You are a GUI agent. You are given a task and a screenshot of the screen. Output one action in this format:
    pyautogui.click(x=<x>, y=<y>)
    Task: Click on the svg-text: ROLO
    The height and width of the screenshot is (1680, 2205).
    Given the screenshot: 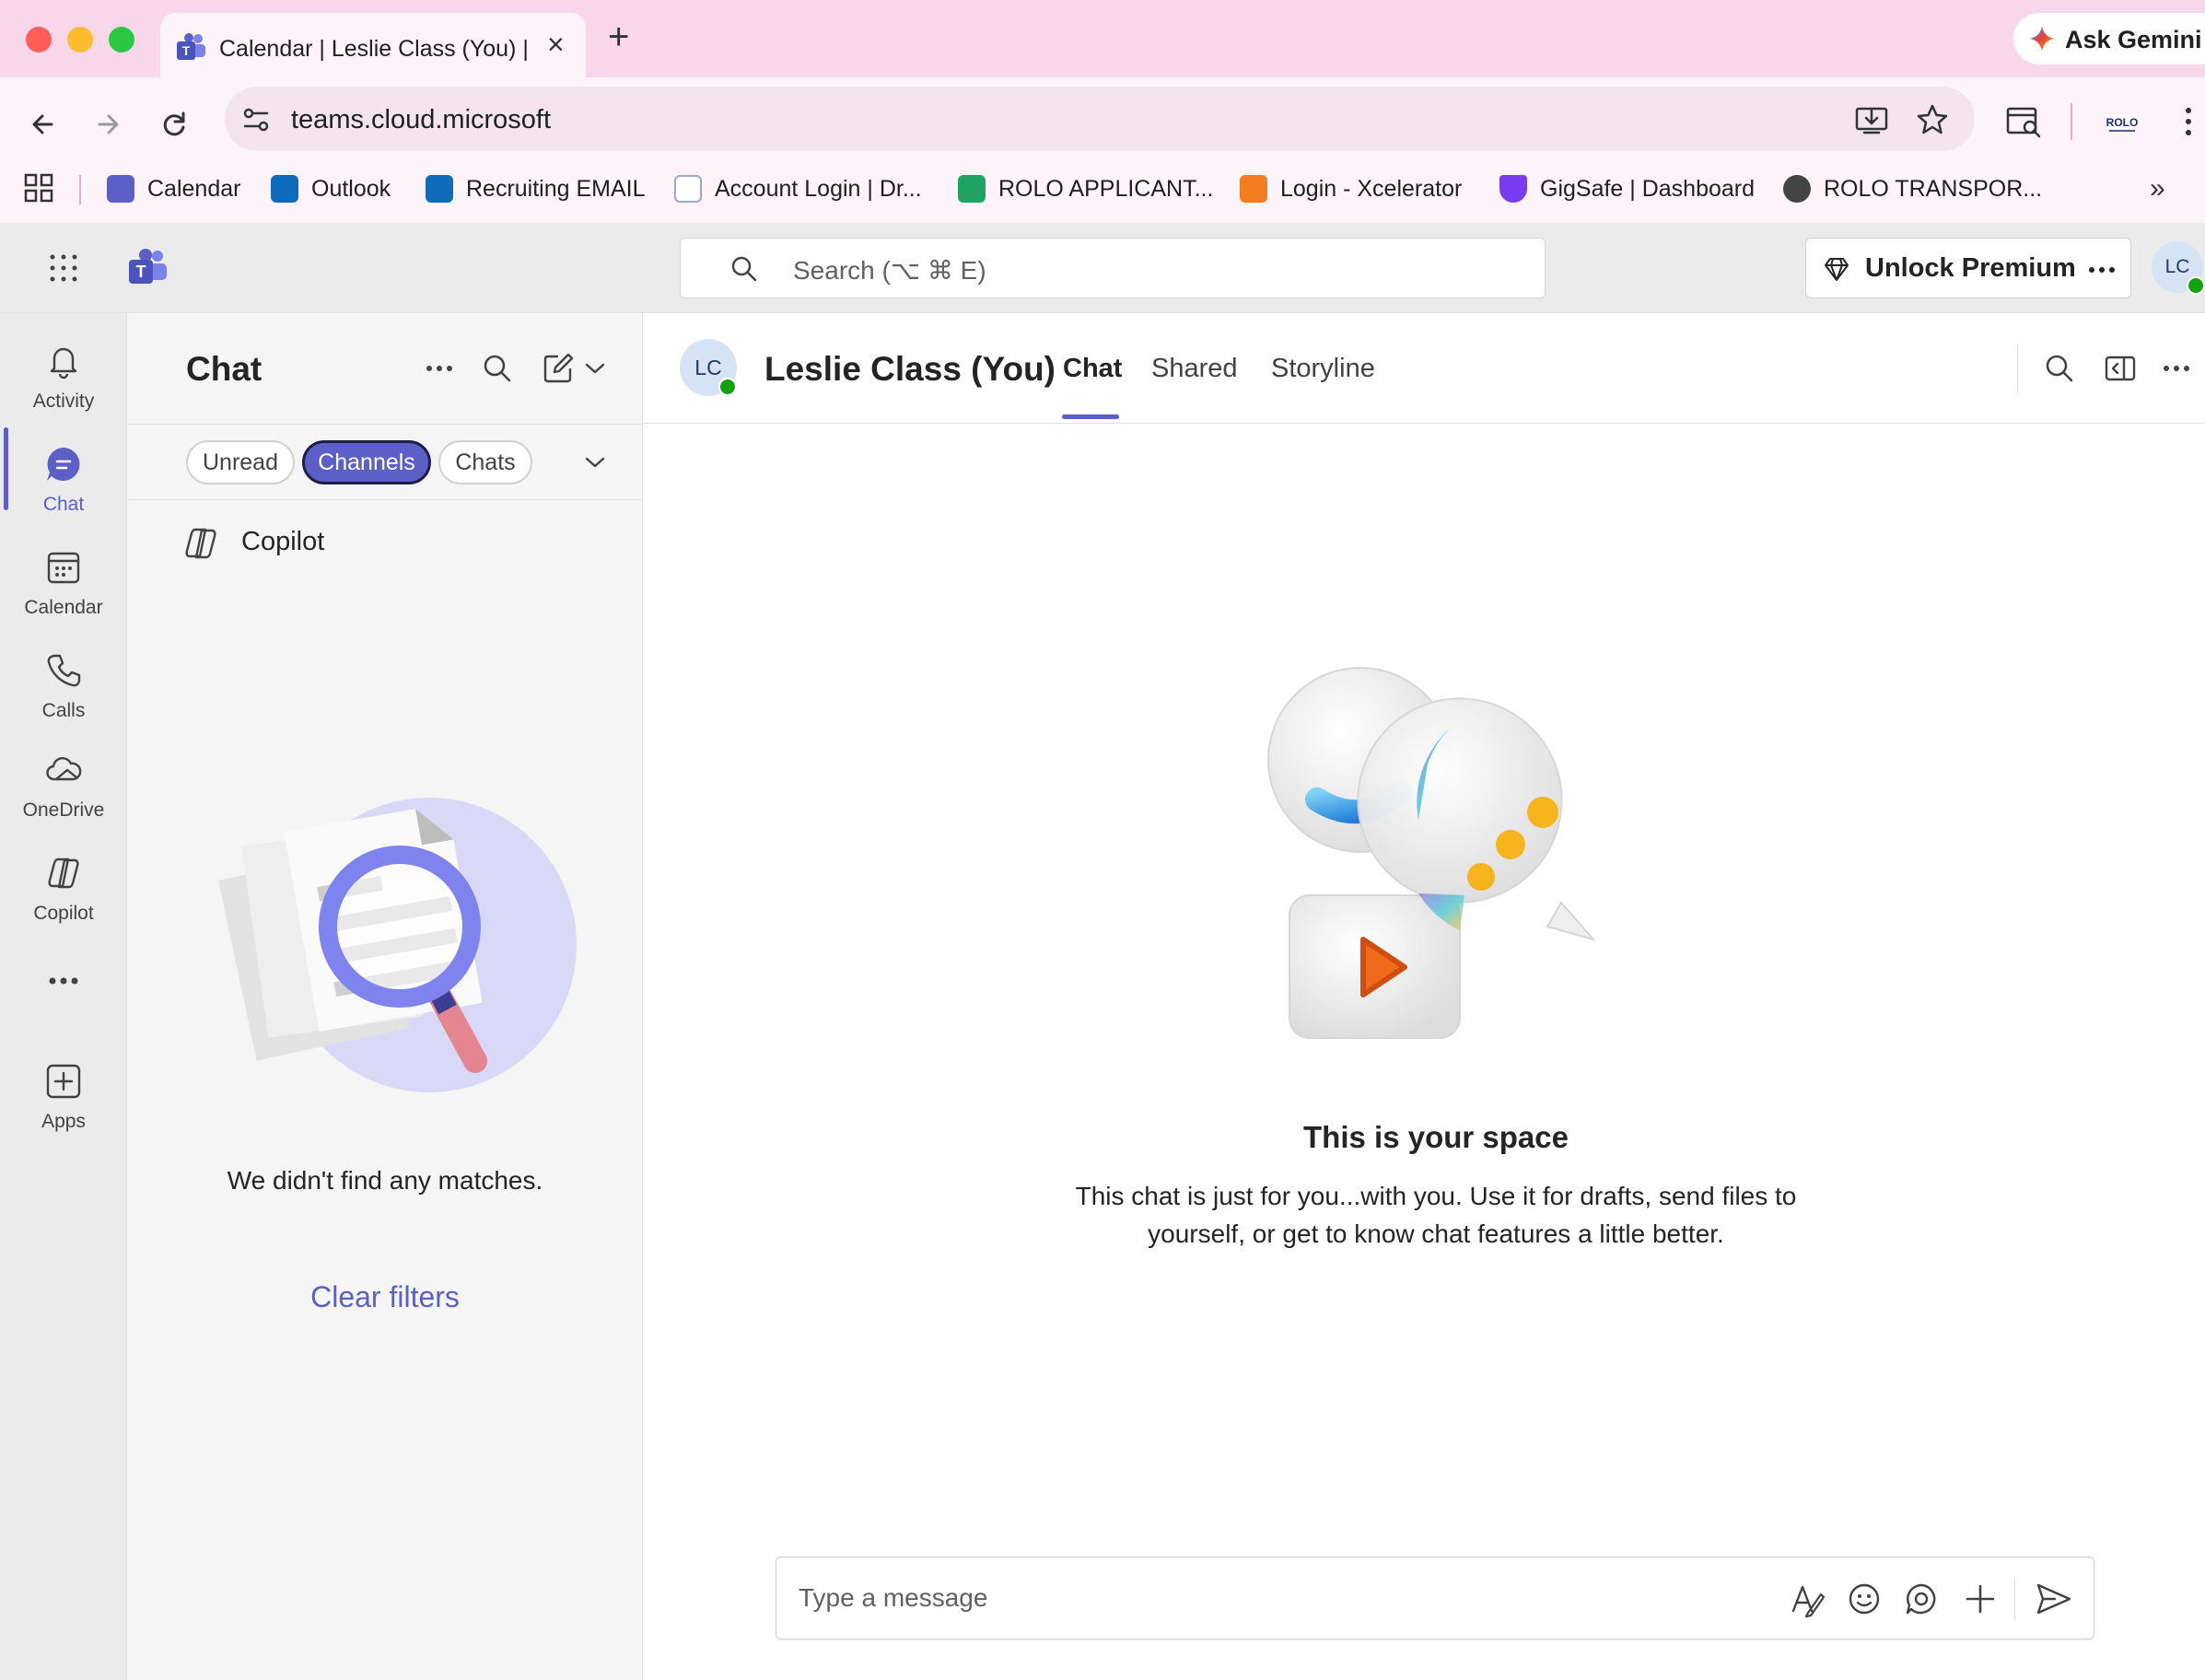 What is the action you would take?
    pyautogui.click(x=2122, y=122)
    